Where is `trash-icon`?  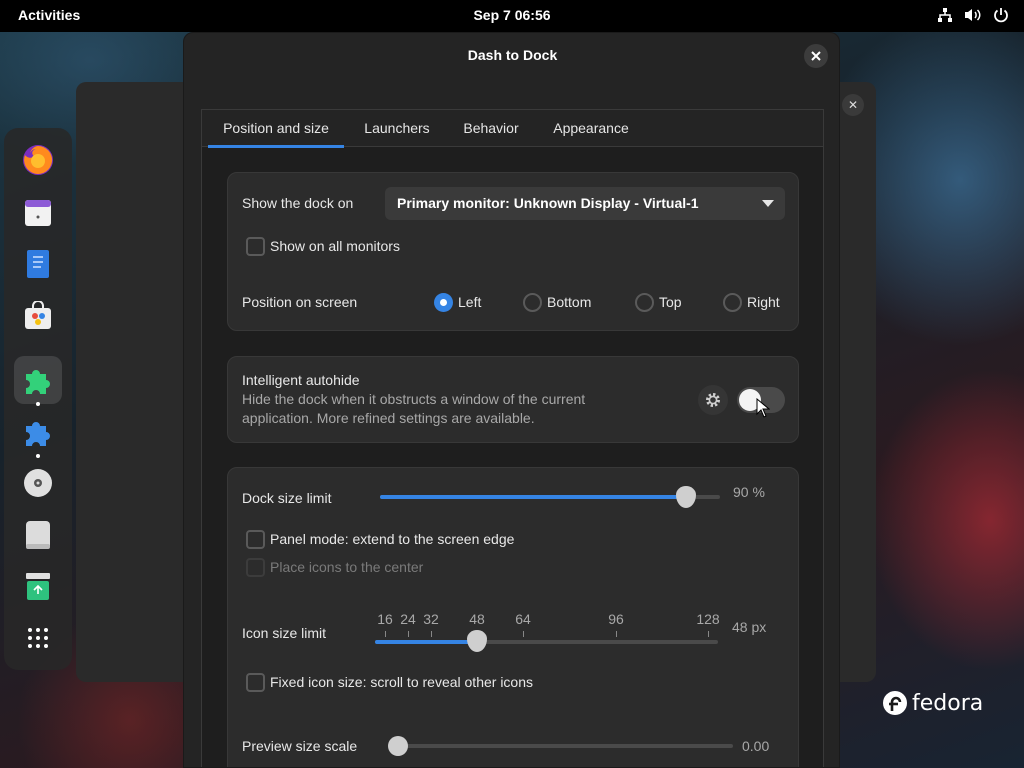 trash-icon is located at coordinates (38, 586).